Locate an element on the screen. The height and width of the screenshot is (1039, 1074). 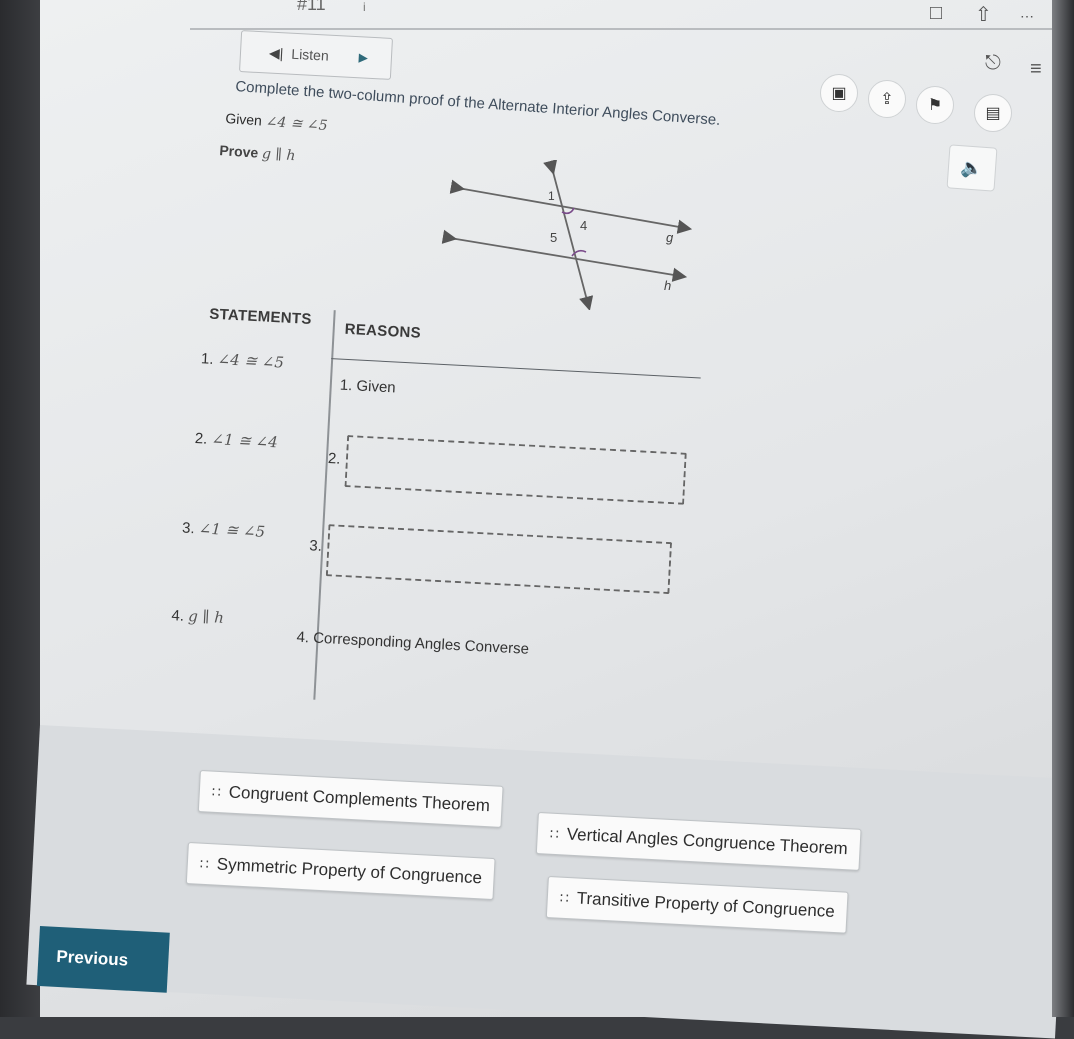
angle-4-label: 4 is located at coordinates (583, 225).